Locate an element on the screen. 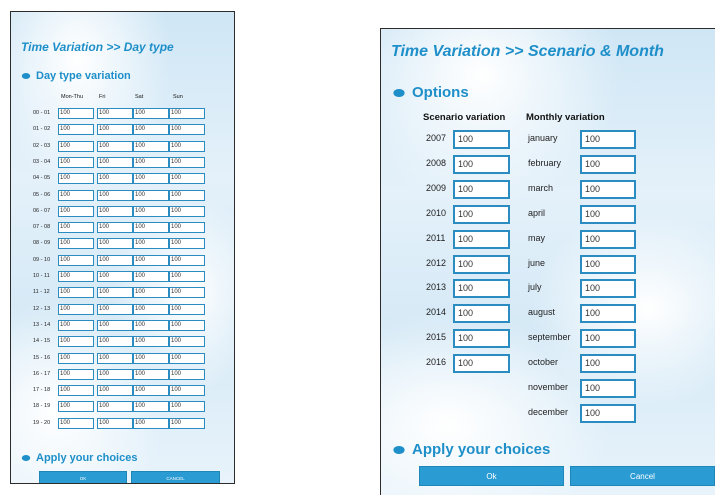 Image resolution: width=715 pixels, height=495 pixels. ok-button: Ok is located at coordinates (491, 476).